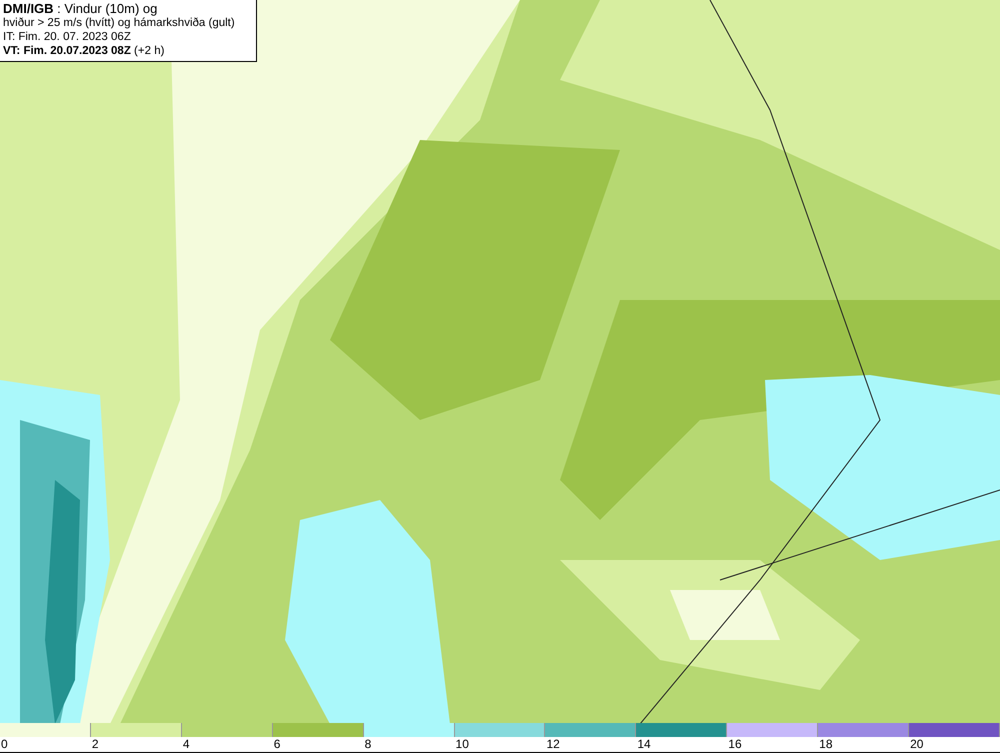 The width and height of the screenshot is (1000, 753). What do you see at coordinates (80, 9) in the screenshot?
I see `map-info-line: DMI/IGB : Vindur (10m) og` at bounding box center [80, 9].